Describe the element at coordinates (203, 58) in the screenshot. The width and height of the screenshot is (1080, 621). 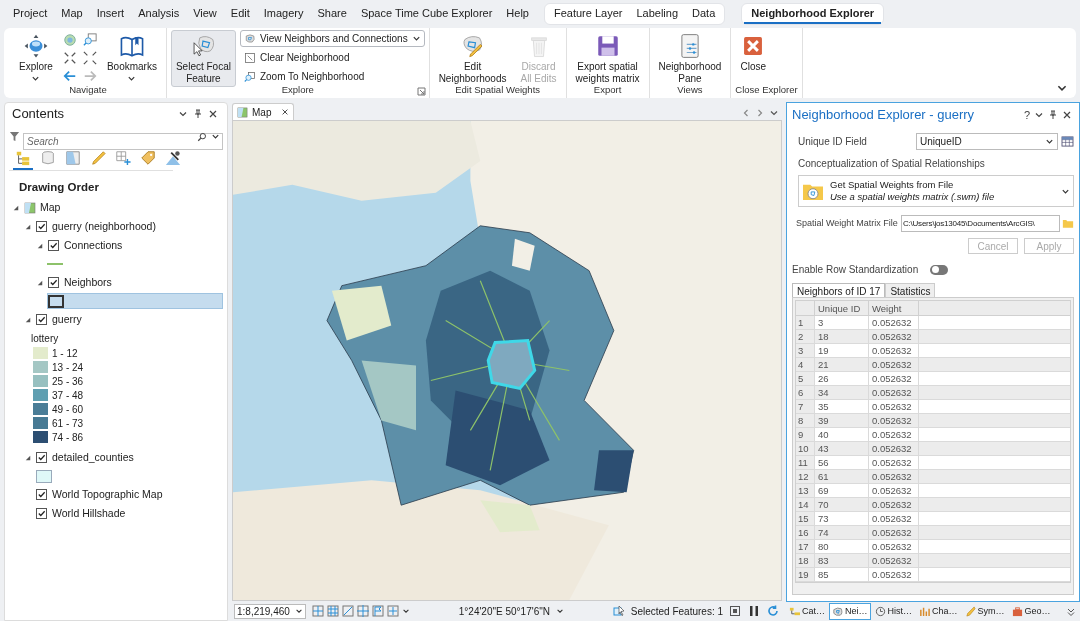
I see `ribbon-button: Select Focal Feature` at that location.